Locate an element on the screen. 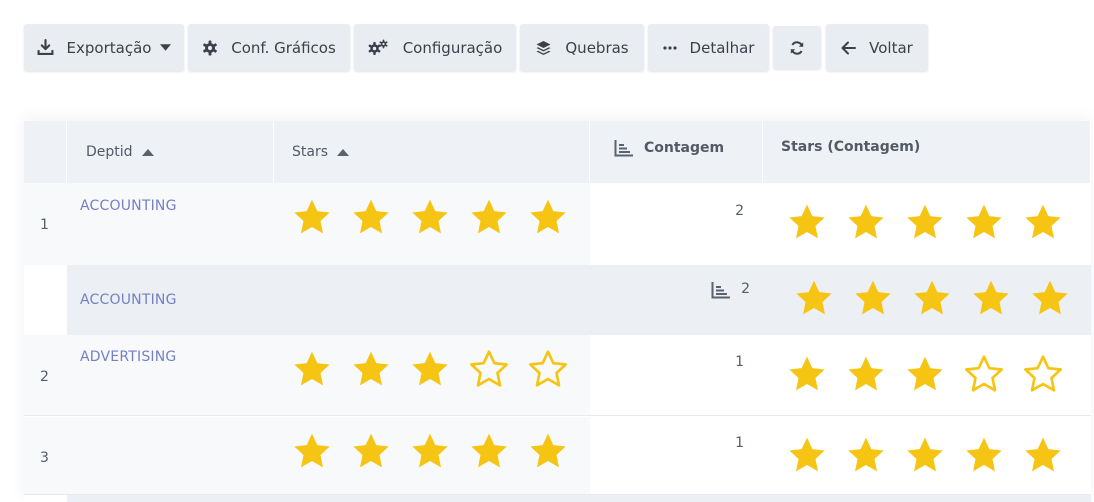 The image size is (1094, 502). breaks-label: Quebras is located at coordinates (597, 47).